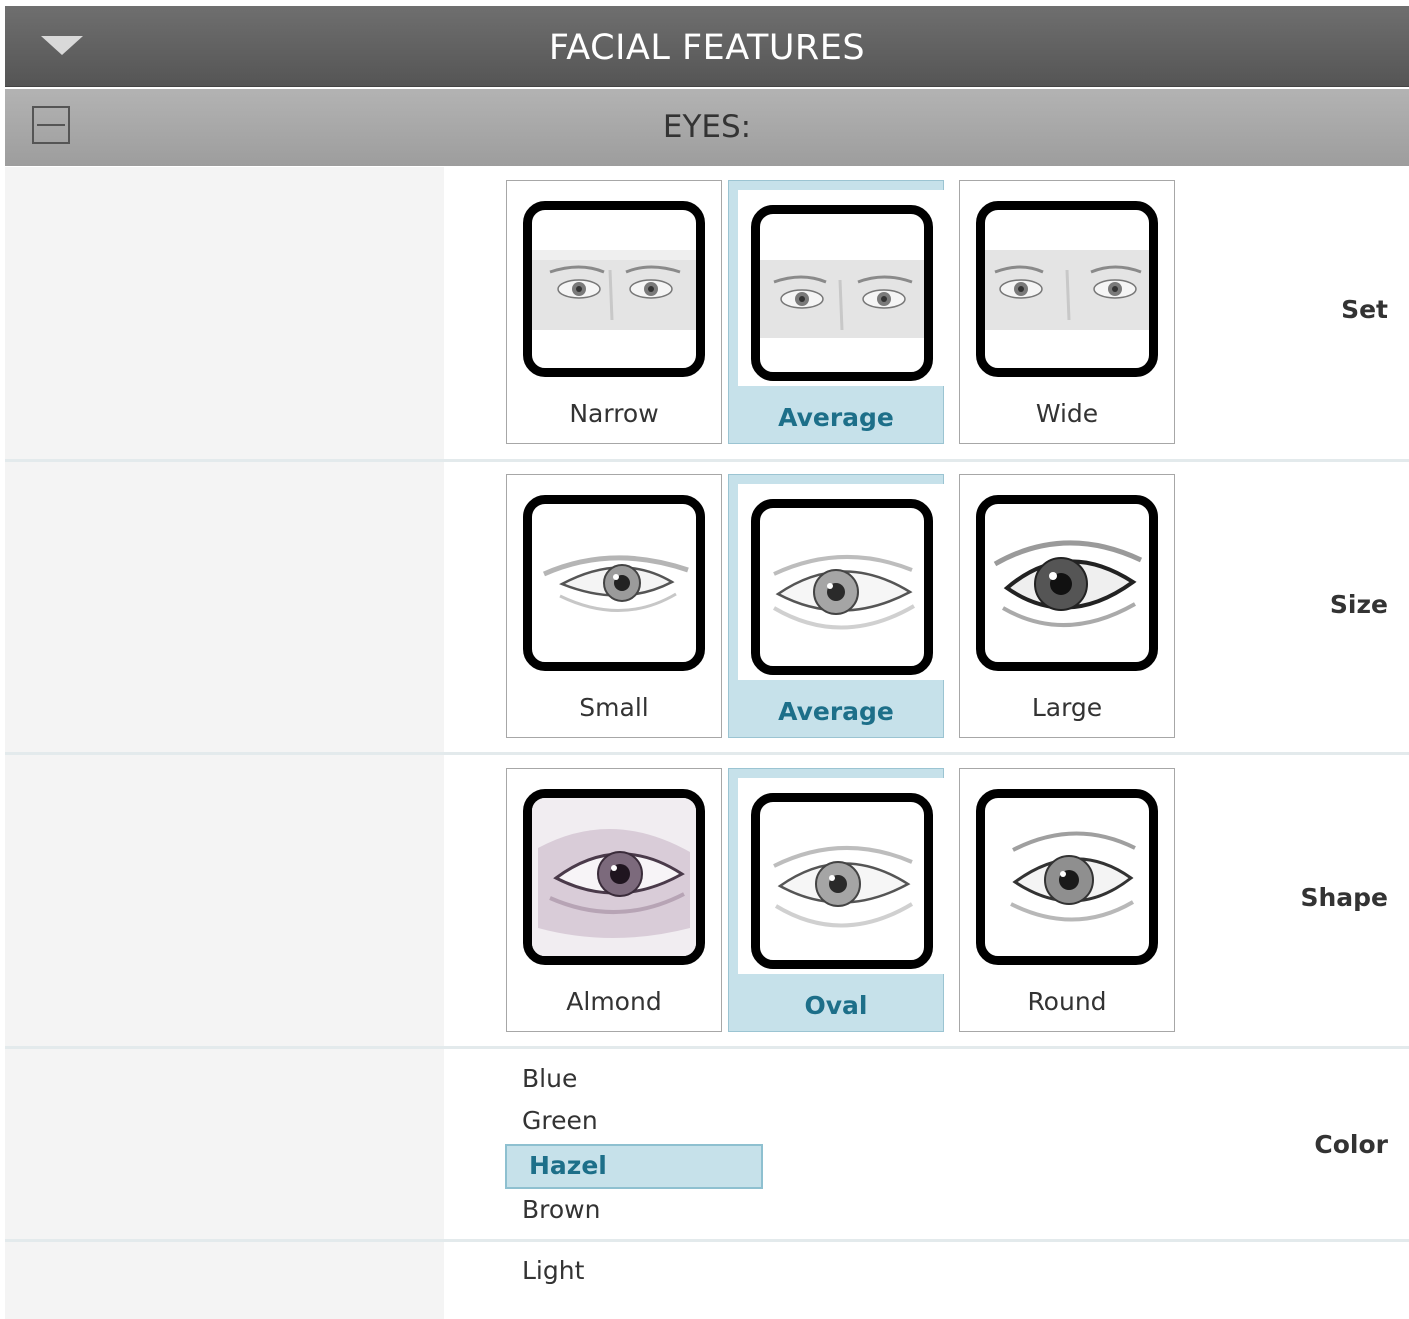 The width and height of the screenshot is (1409, 1319). I want to click on tone-row: Light, so click(707, 1280).